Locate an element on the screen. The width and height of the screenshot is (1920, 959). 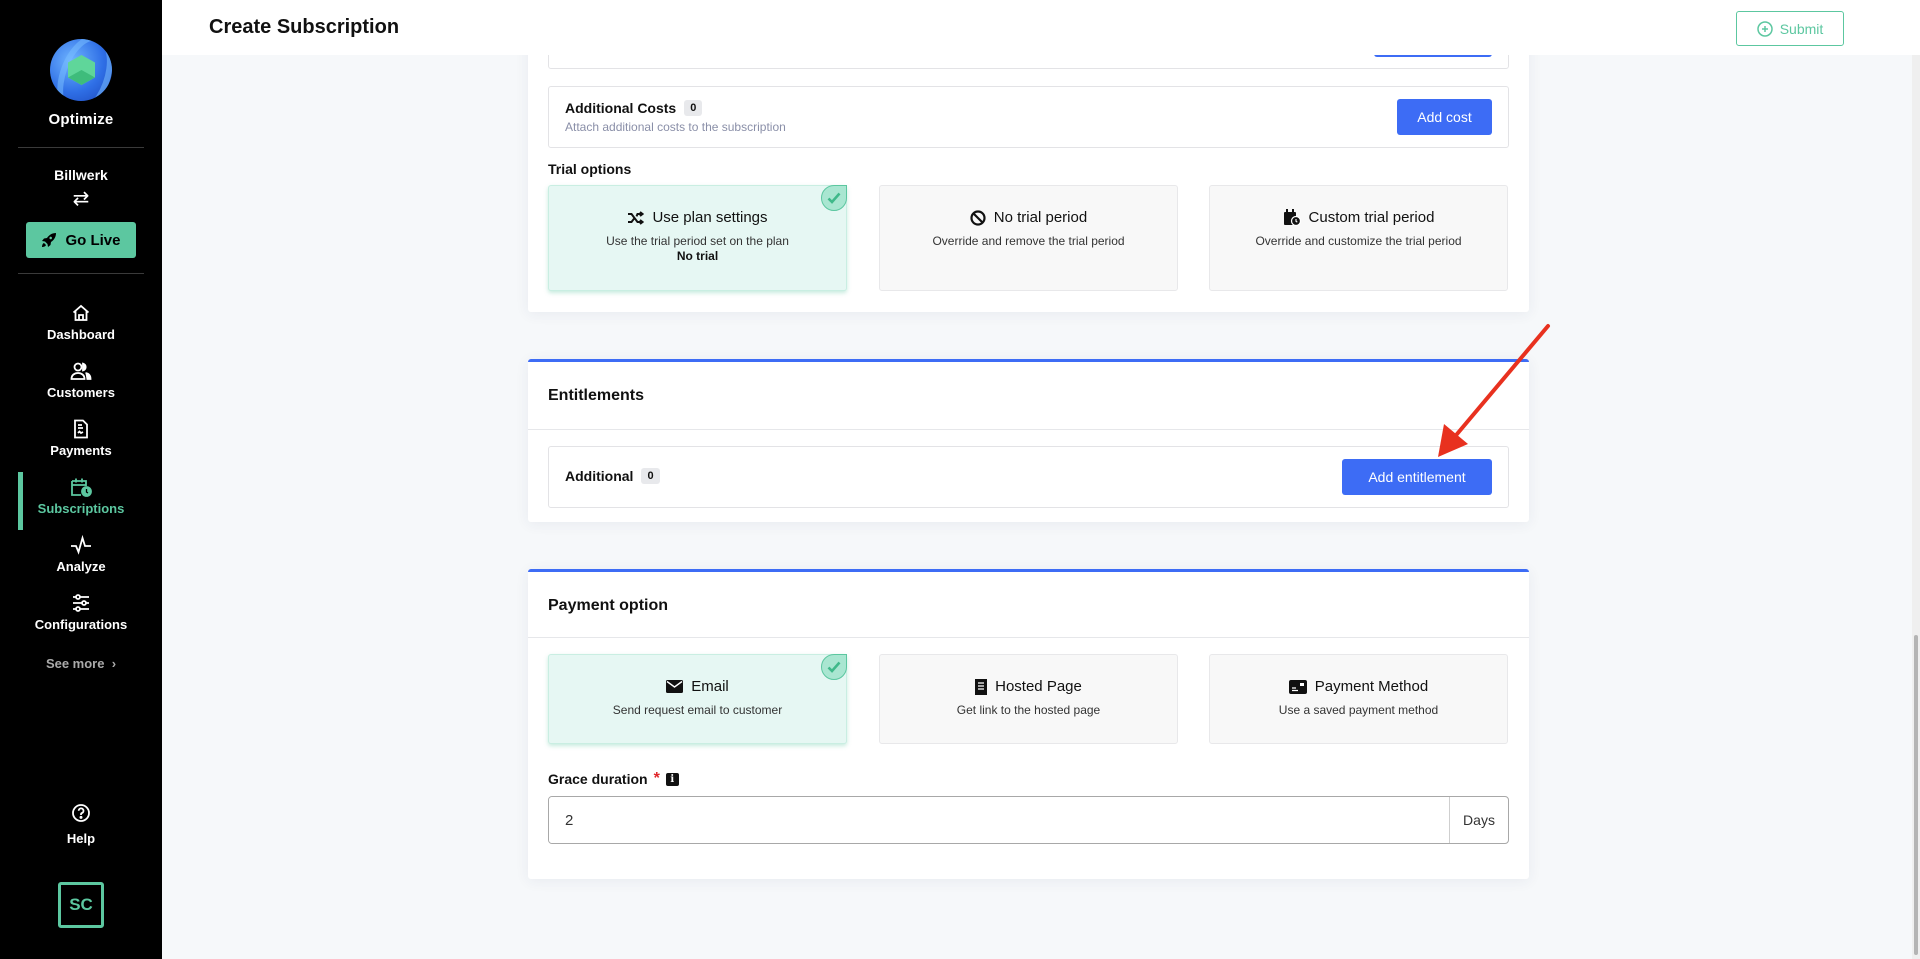
see-more-label: See more is located at coordinates (75, 663).